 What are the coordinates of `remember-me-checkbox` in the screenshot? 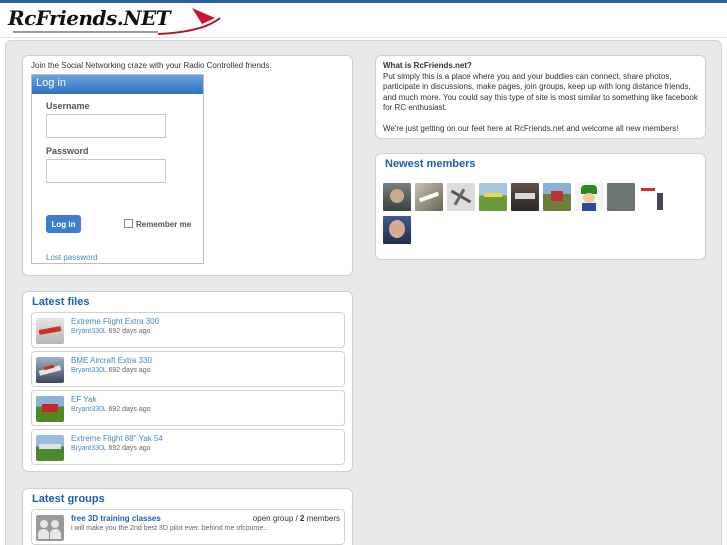 It's located at (128, 223).